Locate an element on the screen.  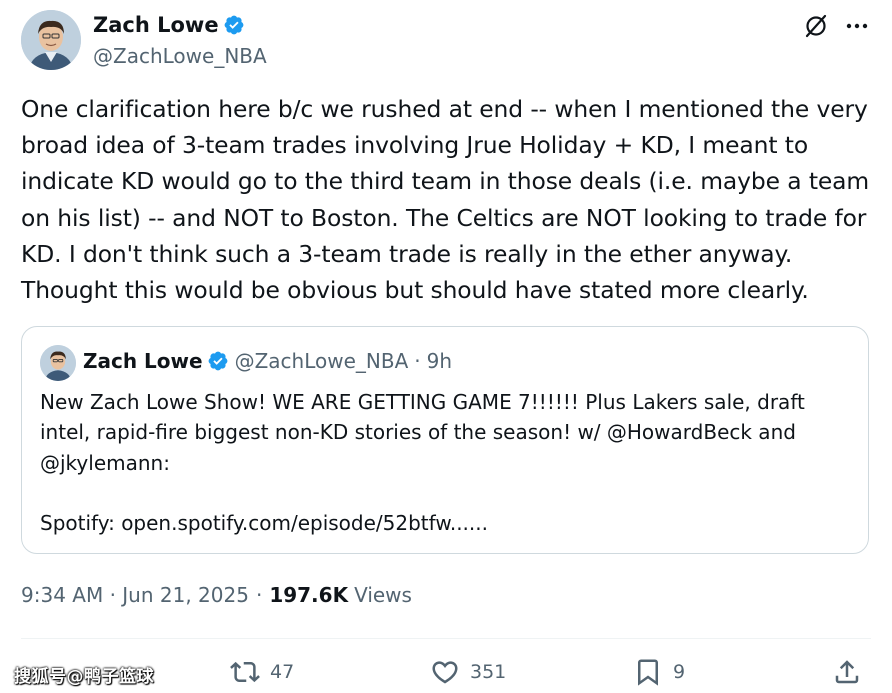
like-count: 351 is located at coordinates (488, 672).